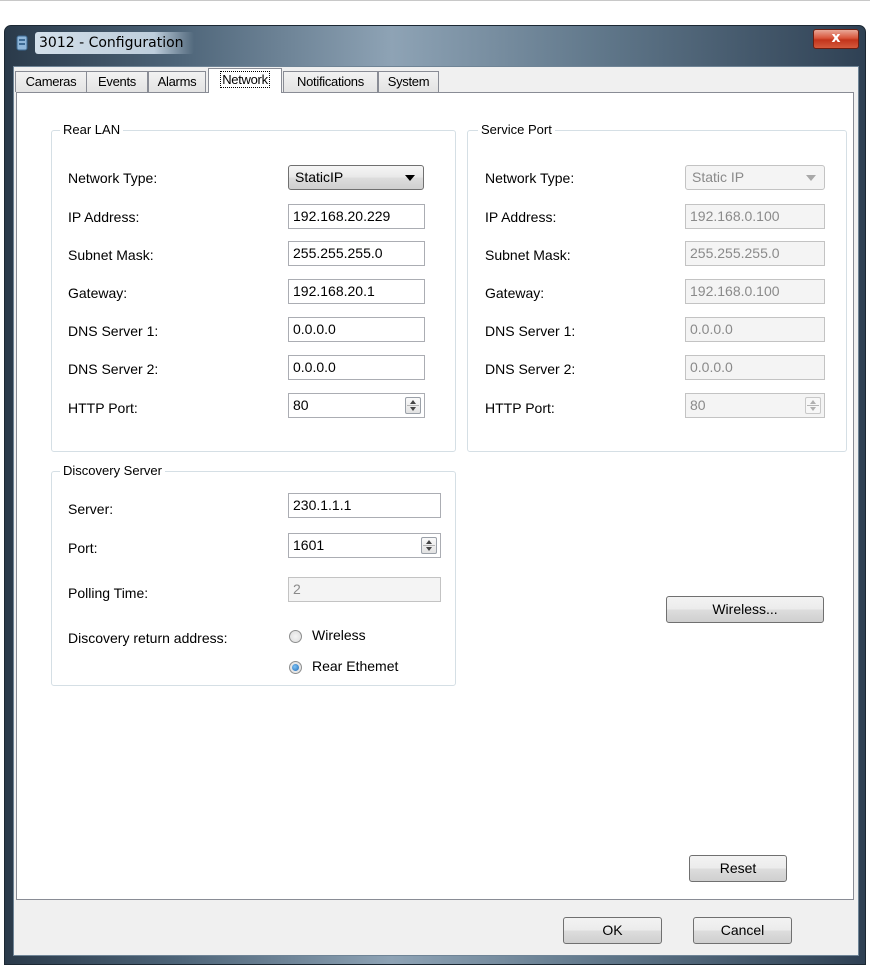  Describe the element at coordinates (356, 177) in the screenshot. I see `rear-network-type-select: StaticIP` at that location.